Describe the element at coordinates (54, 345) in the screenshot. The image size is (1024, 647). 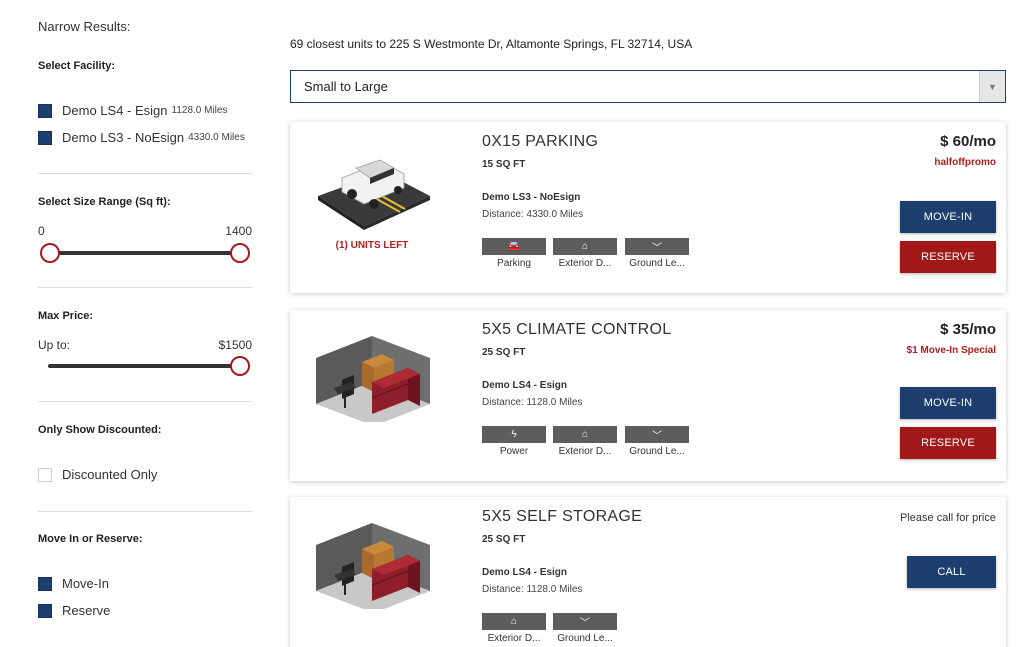
I see `max-price-label: Up to:` at that location.